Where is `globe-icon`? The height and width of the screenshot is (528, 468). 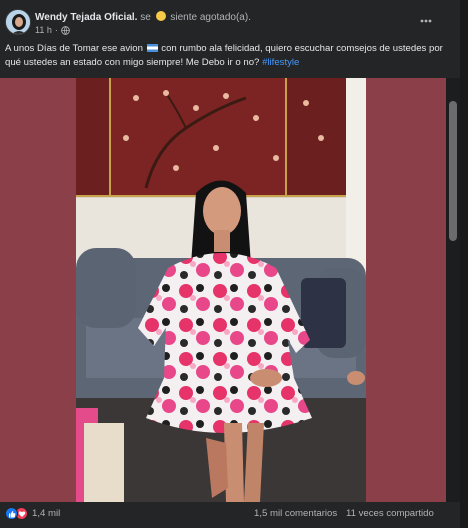 globe-icon is located at coordinates (65, 30).